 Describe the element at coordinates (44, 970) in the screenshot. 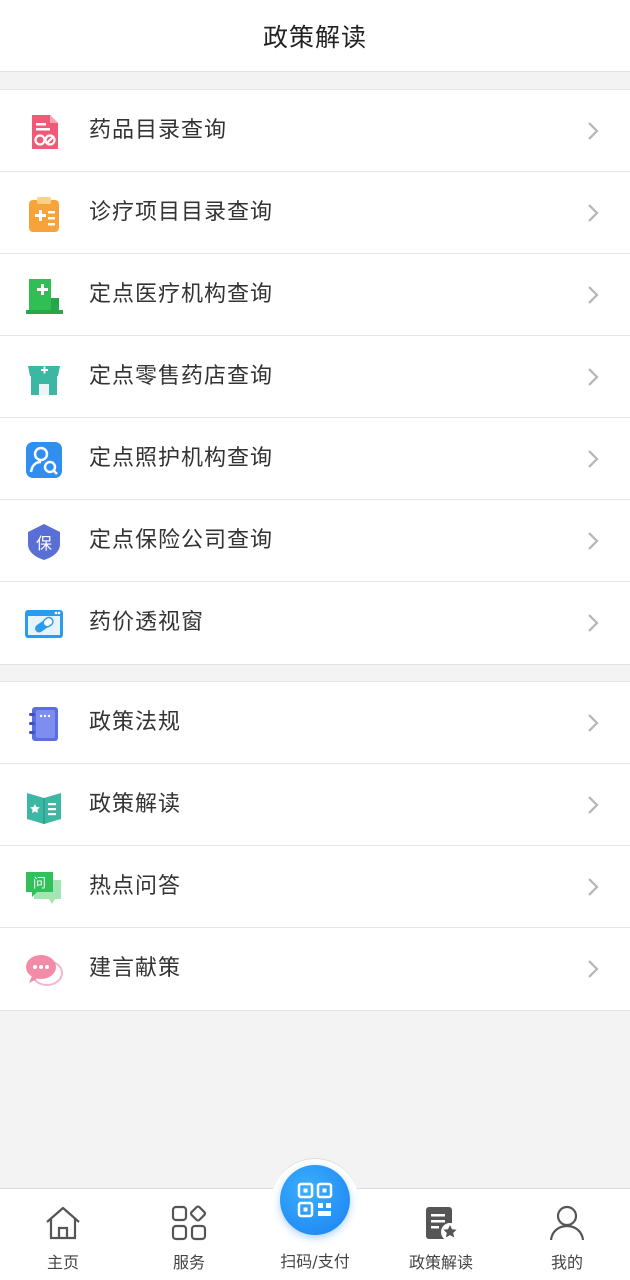

I see `suggestion-bubble-icon` at that location.